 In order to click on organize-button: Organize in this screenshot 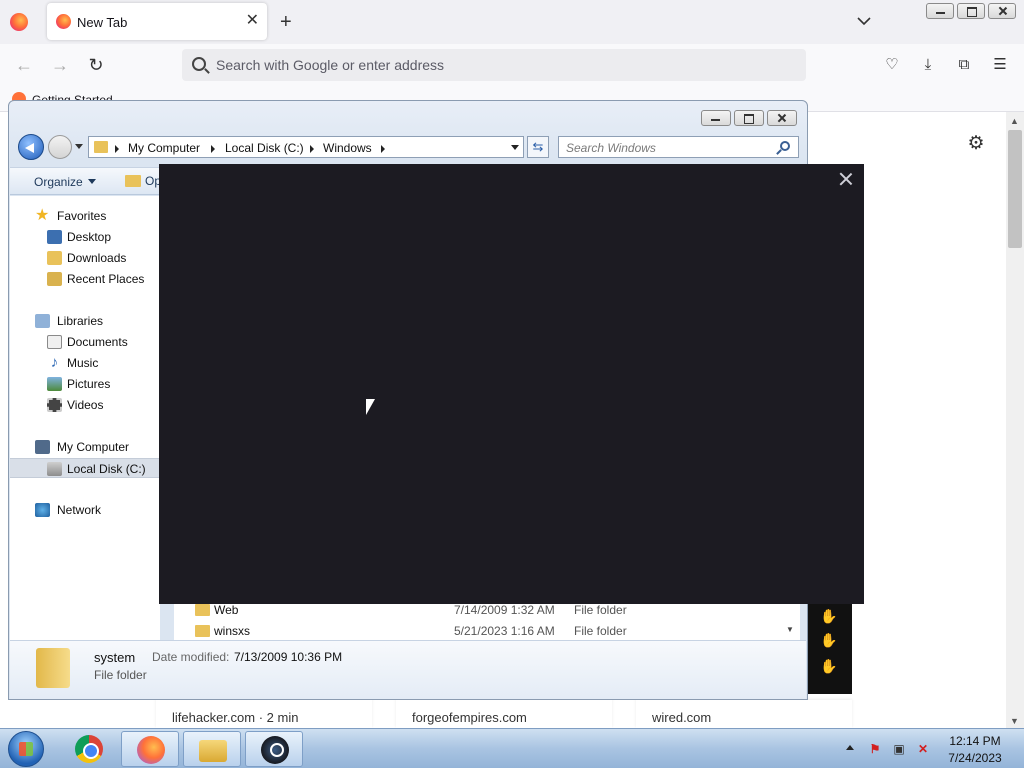, I will do `click(65, 182)`.